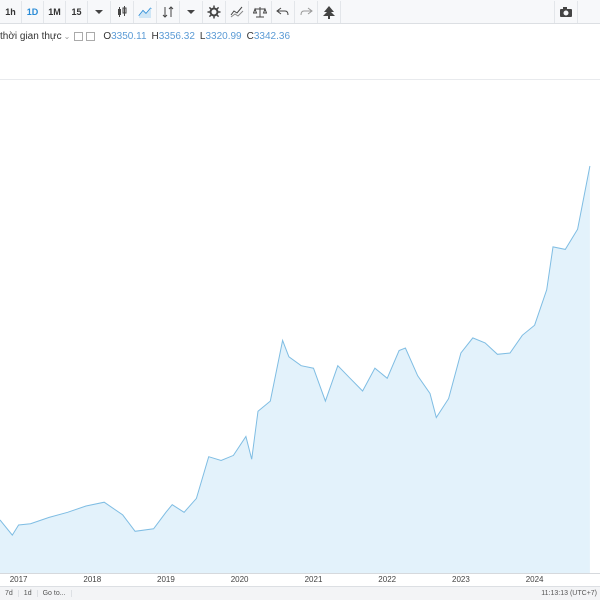 Image resolution: width=600 pixels, height=600 pixels. What do you see at coordinates (272, 36) in the screenshot?
I see `close-value: 3342.36` at bounding box center [272, 36].